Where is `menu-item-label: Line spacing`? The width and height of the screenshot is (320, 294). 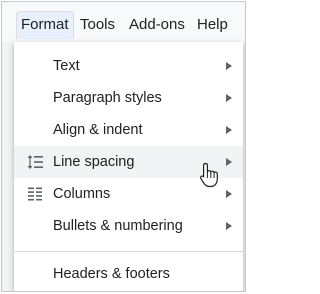 menu-item-label: Line spacing is located at coordinates (94, 162).